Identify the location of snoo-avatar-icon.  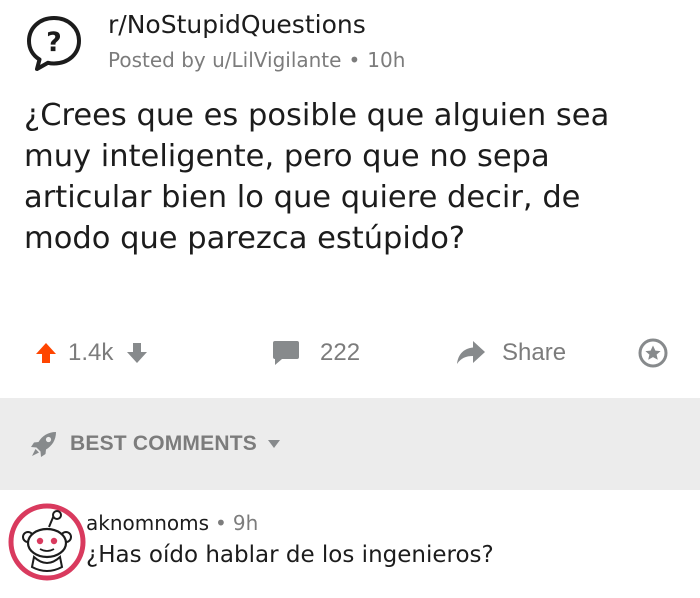
(47, 542).